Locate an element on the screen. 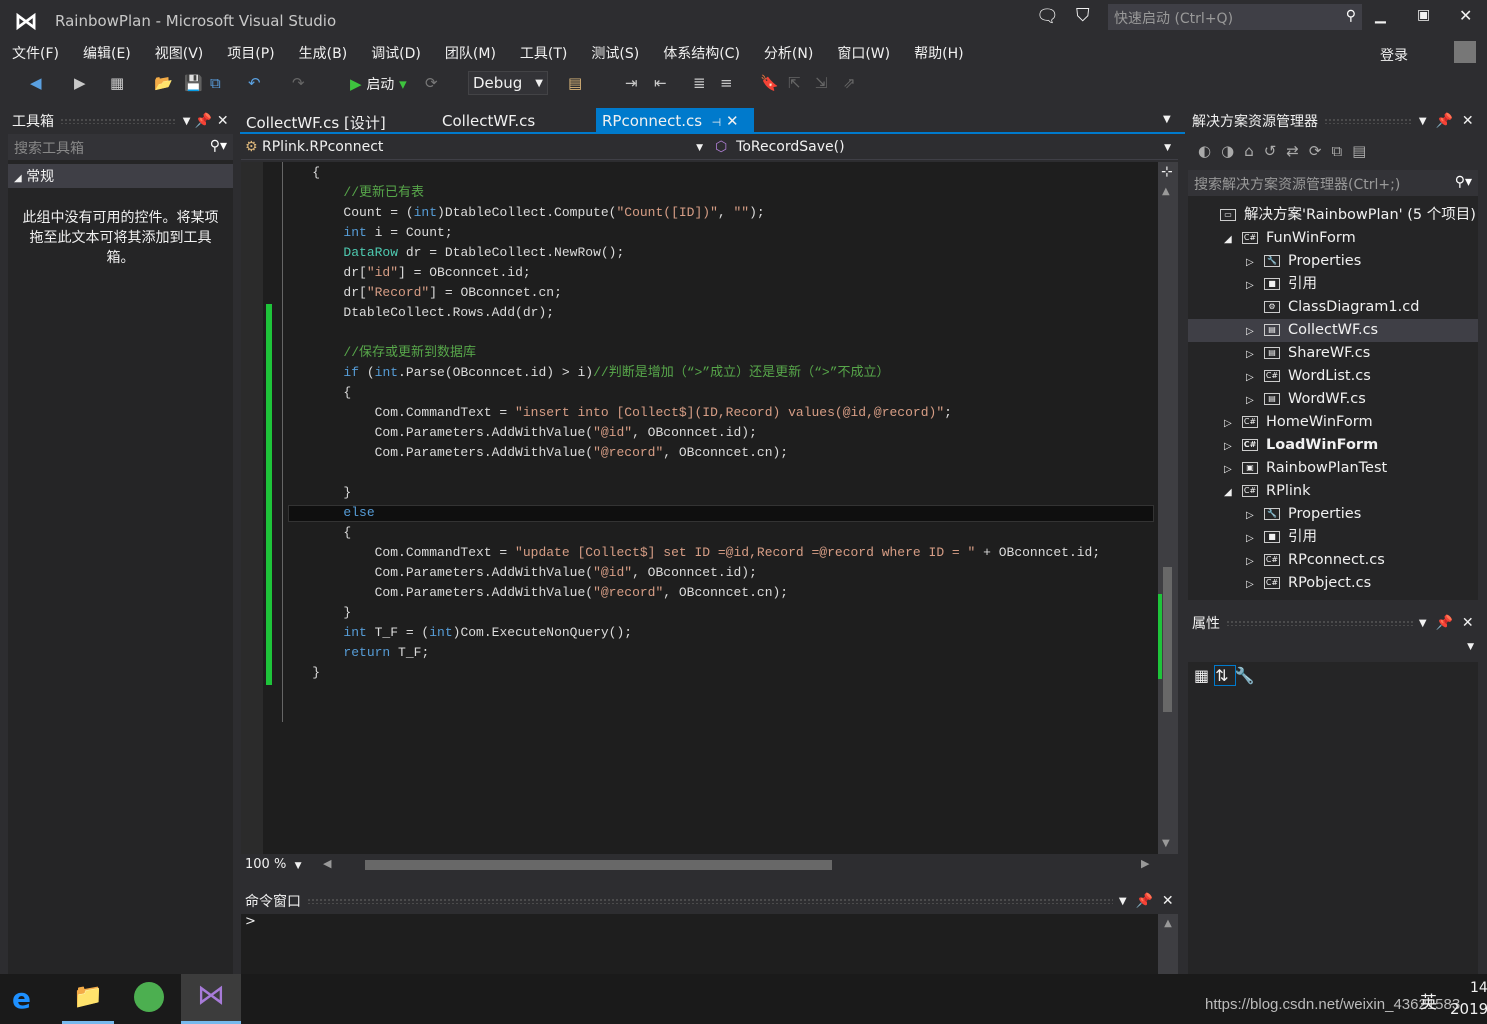 The width and height of the screenshot is (1487, 1024). menu-item: 帮助(H) is located at coordinates (938, 53).